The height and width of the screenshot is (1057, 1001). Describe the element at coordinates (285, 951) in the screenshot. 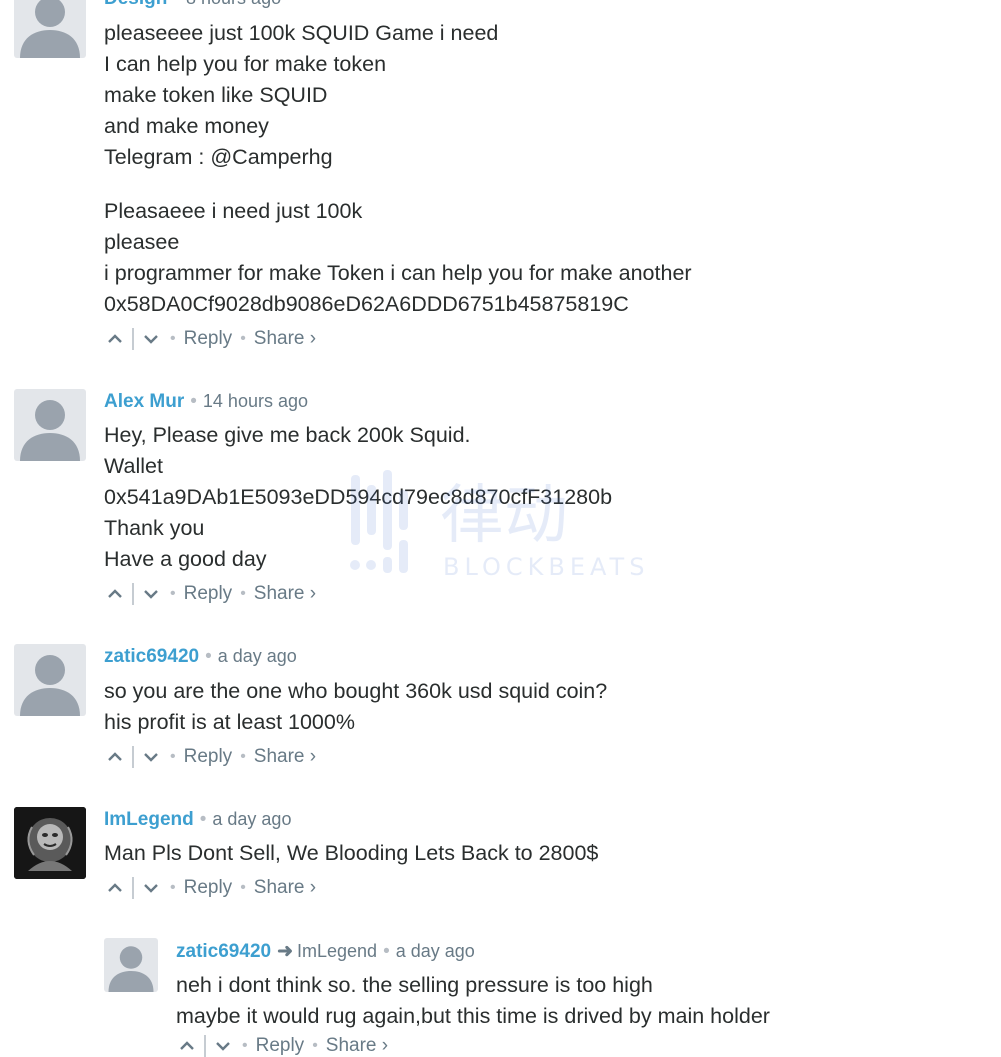

I see `reply-arrow-icon: ➜` at that location.